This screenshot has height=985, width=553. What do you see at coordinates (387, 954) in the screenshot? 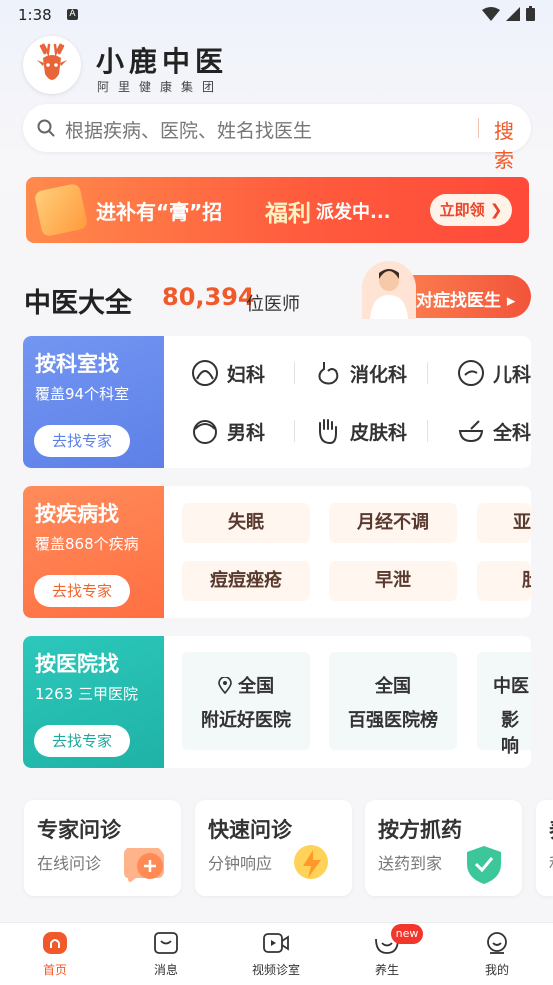
I see `tab-wellness: 养生` at bounding box center [387, 954].